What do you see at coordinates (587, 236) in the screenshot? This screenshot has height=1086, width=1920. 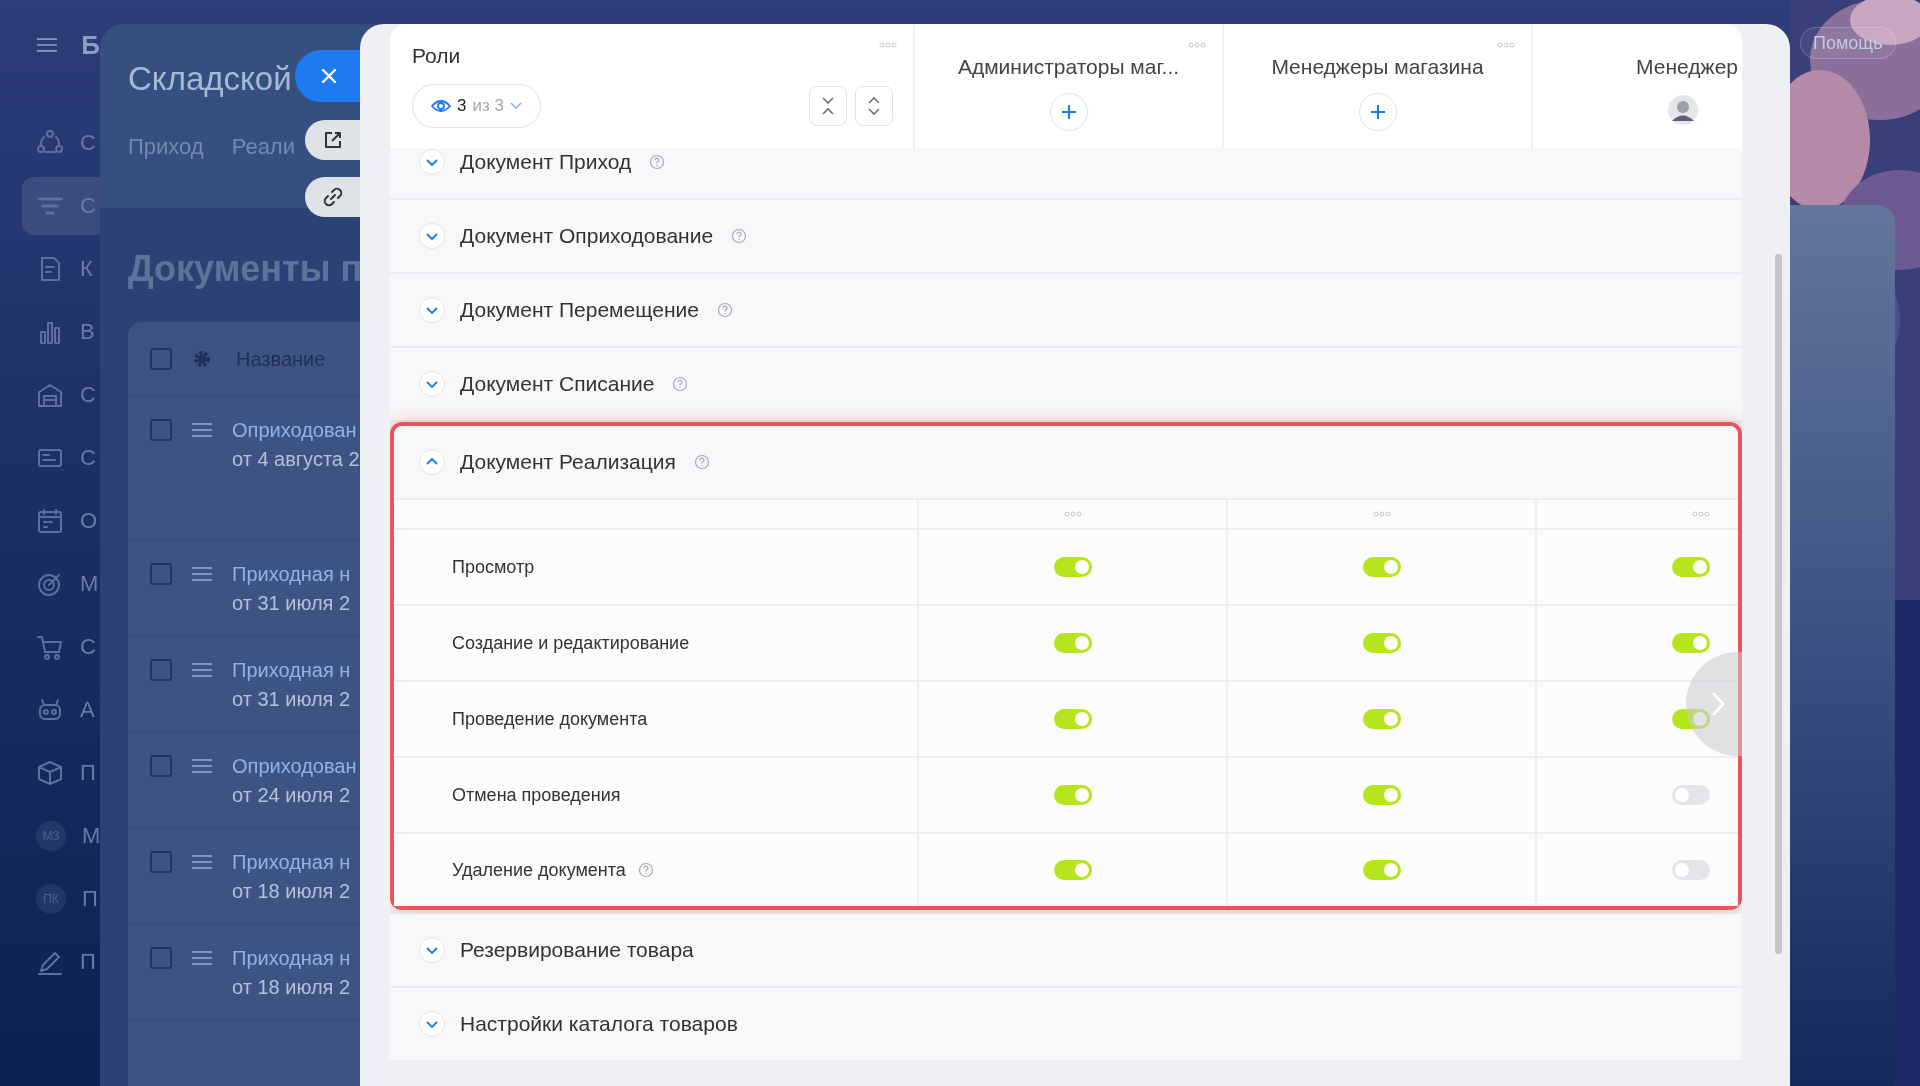 I see `section-title: Документ Оприходование` at bounding box center [587, 236].